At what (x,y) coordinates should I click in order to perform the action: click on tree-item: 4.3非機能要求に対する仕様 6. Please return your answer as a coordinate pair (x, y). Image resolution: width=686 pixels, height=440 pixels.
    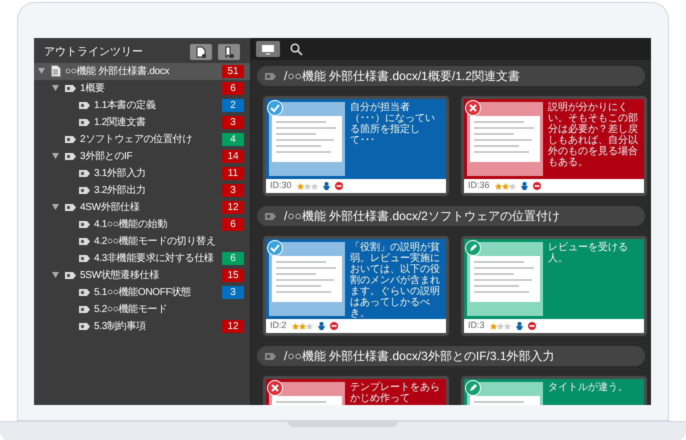
    Looking at the image, I should click on (142, 258).